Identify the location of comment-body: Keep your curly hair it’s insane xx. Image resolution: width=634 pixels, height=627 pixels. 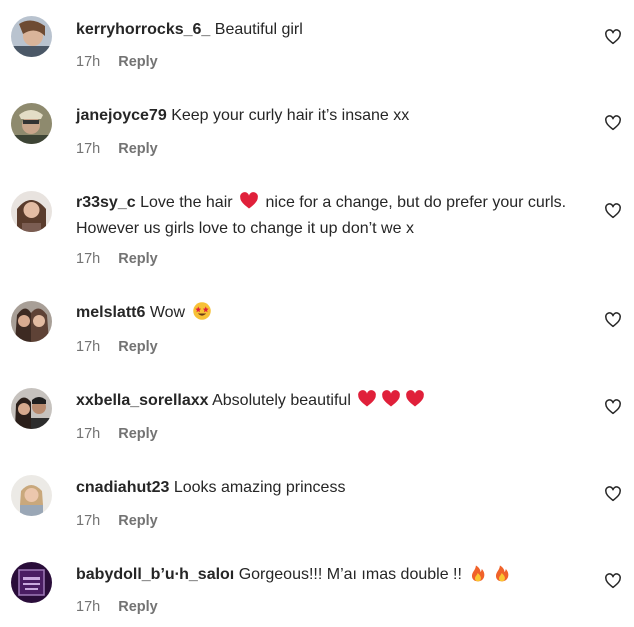
(290, 115).